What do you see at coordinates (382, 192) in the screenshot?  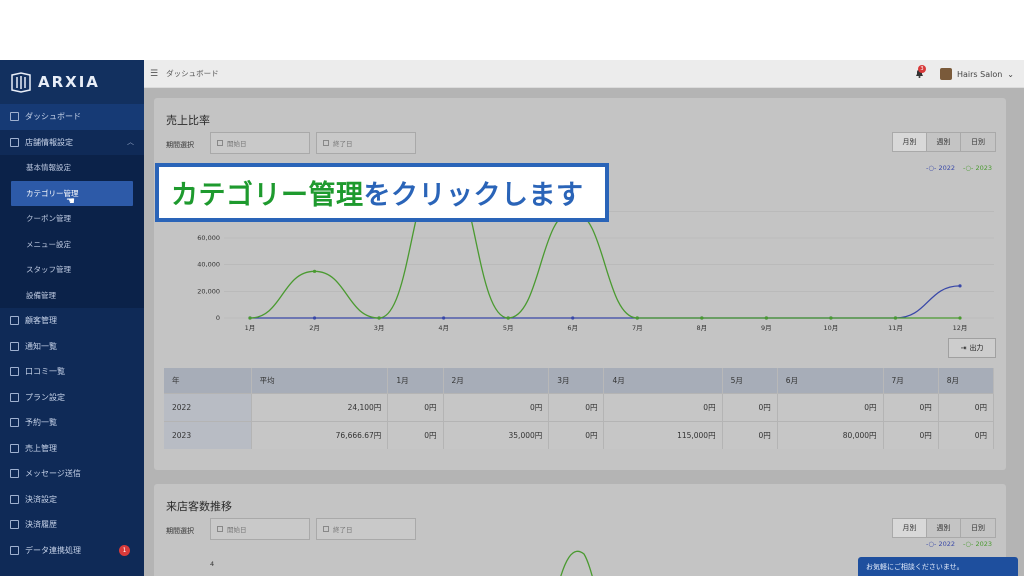 I see `instruction-callout: カテゴリー管理 をクリックします` at bounding box center [382, 192].